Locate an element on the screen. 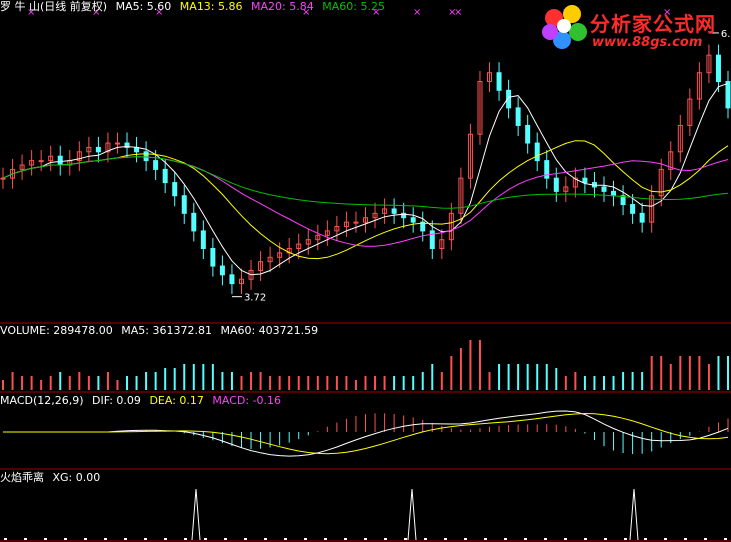 This screenshot has width=731, height=542. volume-ma5-label: MA5: 361372.81 is located at coordinates (166, 330).